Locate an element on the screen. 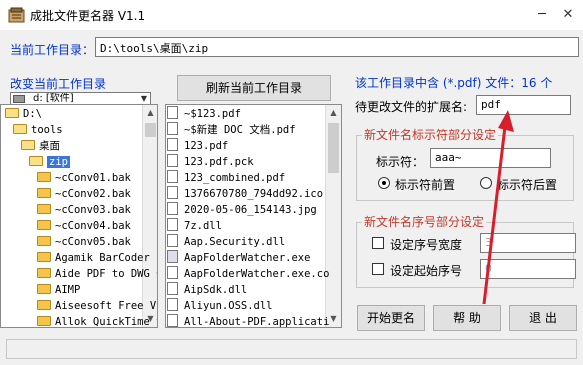  exit-button: 退 出 is located at coordinates (543, 318).